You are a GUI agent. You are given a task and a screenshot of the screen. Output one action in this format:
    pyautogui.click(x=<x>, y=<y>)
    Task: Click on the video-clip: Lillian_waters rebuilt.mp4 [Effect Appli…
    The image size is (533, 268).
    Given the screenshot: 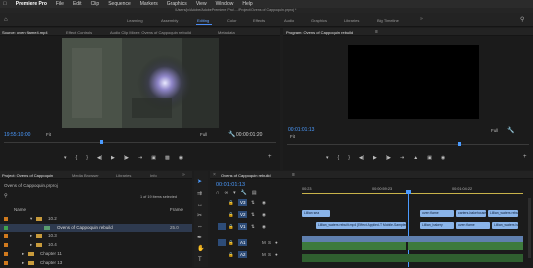 What is the action you would take?
    pyautogui.click(x=361, y=225)
    